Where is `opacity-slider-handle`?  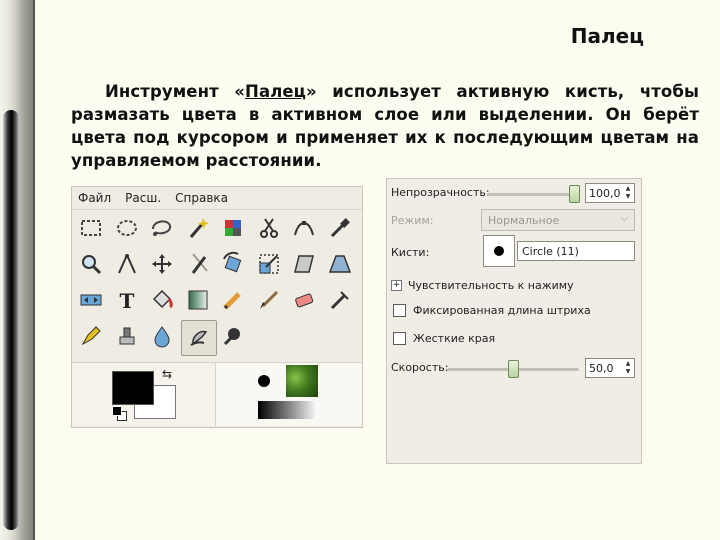 opacity-slider-handle is located at coordinates (574, 194).